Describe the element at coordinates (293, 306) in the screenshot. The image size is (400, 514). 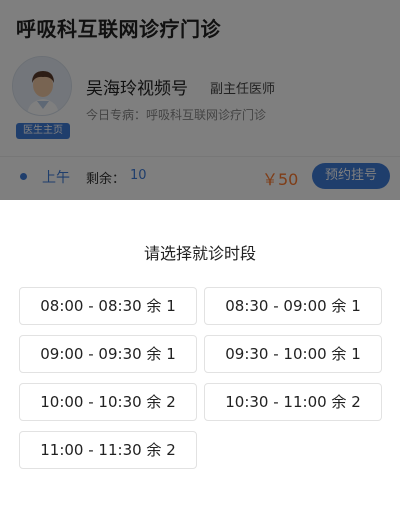
I see `time-slot-option: 08:30 - 09:00 余 1` at that location.